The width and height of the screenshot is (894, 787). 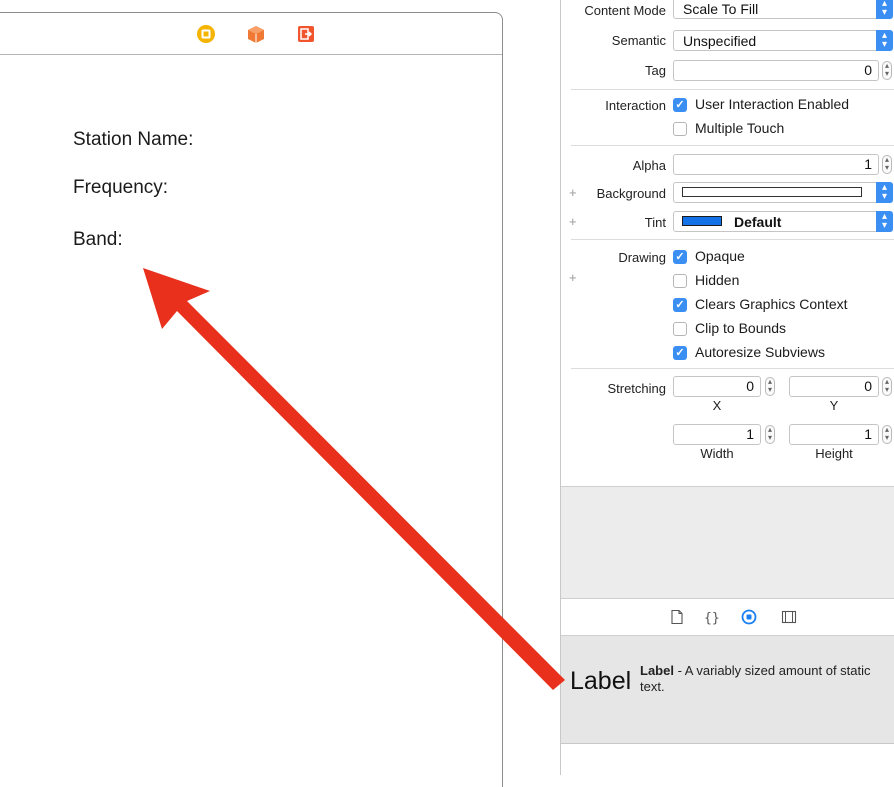 I want to click on band-label: Band:, so click(x=98, y=240).